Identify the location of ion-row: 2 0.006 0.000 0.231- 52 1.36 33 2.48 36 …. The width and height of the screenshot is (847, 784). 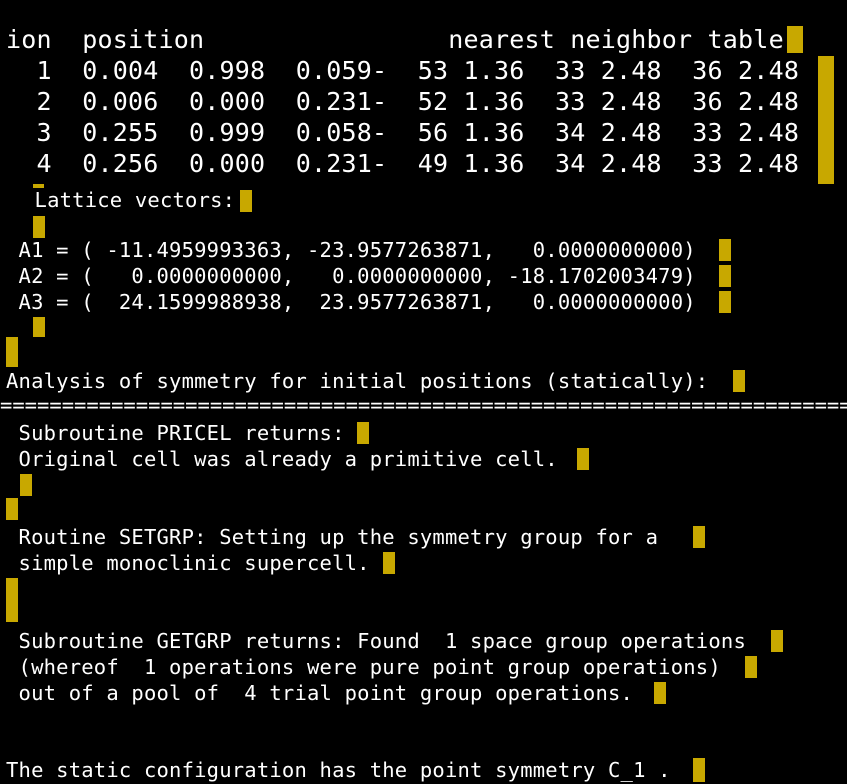
(403, 101).